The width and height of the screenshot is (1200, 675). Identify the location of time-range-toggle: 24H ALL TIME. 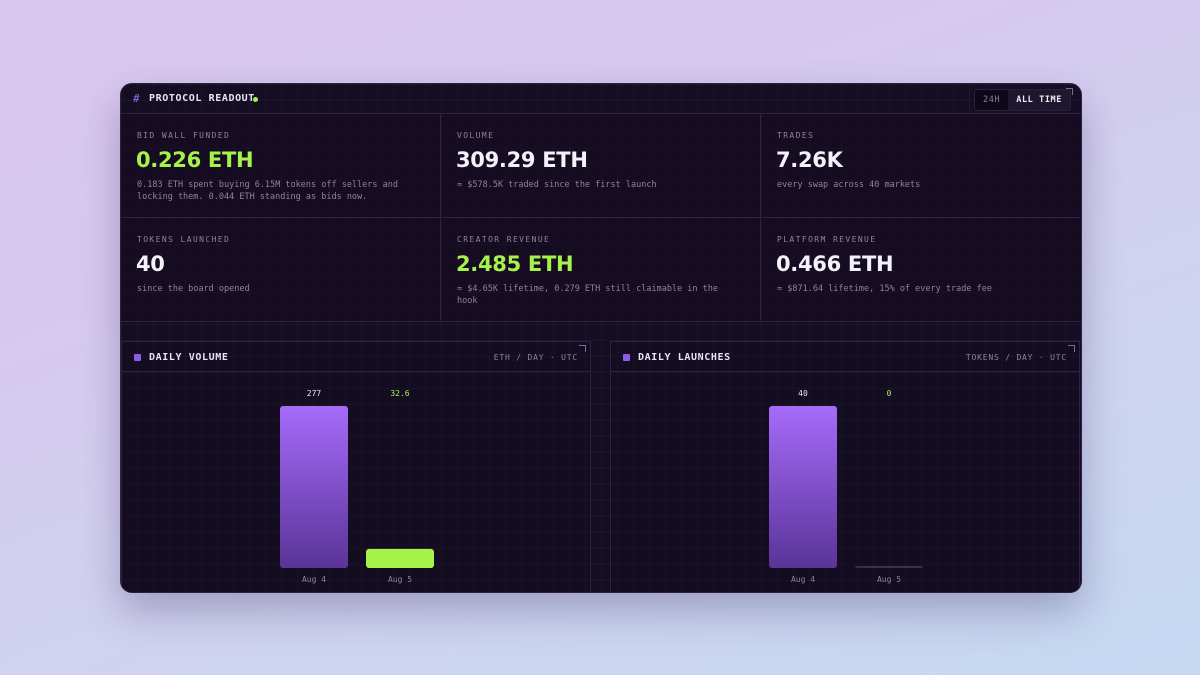
(1022, 100).